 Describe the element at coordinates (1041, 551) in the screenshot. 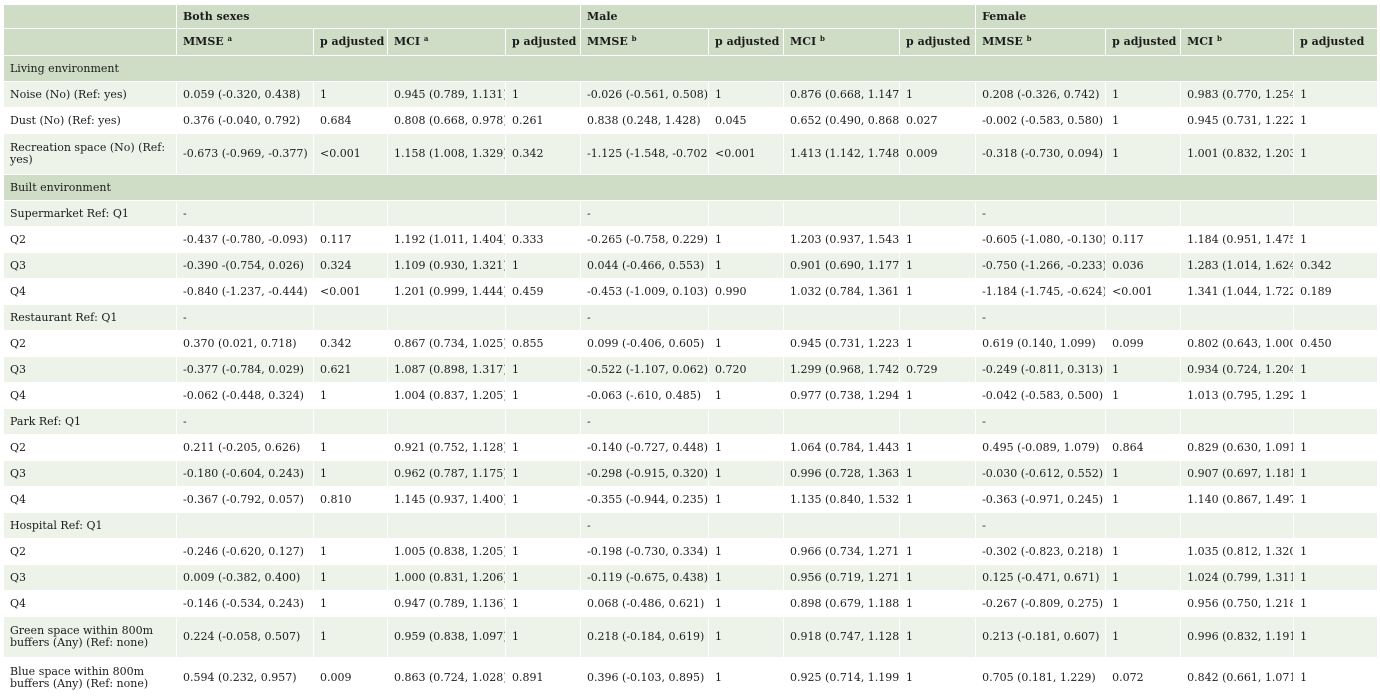

I see `table-cell: -0.302 (-0.823, 0.218)` at that location.